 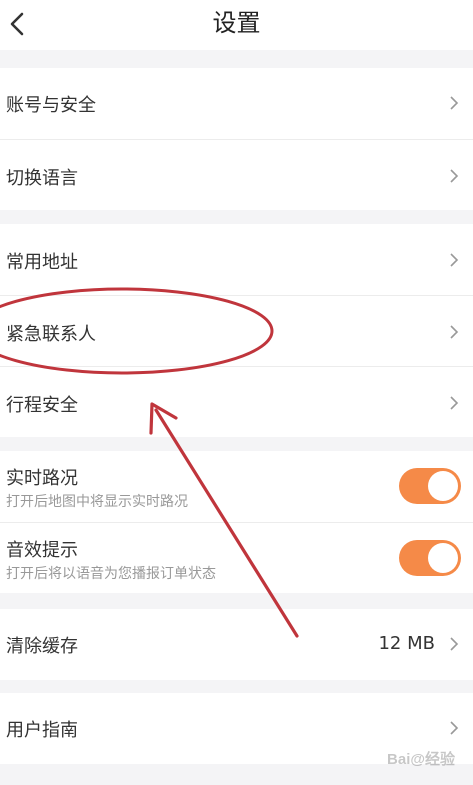 What do you see at coordinates (42, 730) in the screenshot?
I see `settings-item-label: 用户指南` at bounding box center [42, 730].